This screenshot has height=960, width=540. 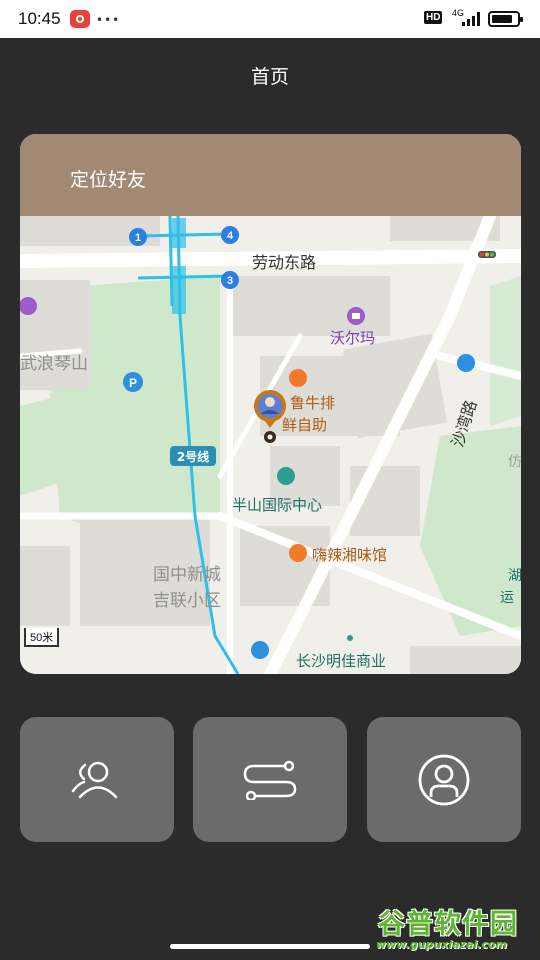 What do you see at coordinates (108, 20) in the screenshot?
I see `more-notifications-icon: •••` at bounding box center [108, 20].